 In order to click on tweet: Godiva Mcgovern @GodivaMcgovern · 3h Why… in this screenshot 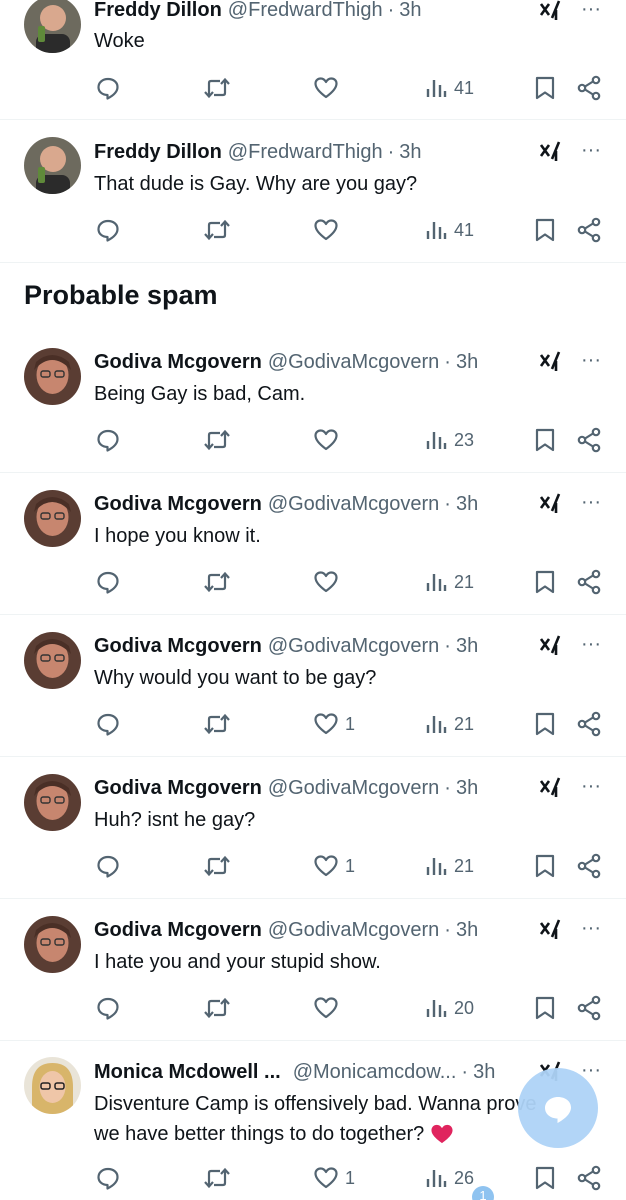, I will do `click(313, 686)`.